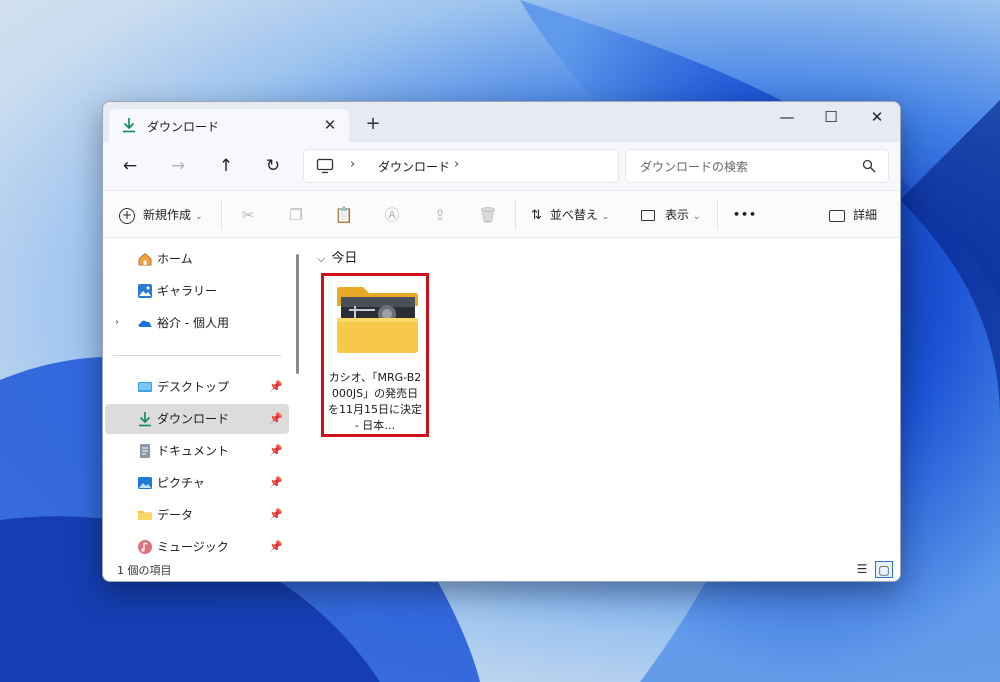 The image size is (1000, 682). What do you see at coordinates (501, 569) in the screenshot?
I see `status-bar: 1 個の項目 ☰ ▢` at bounding box center [501, 569].